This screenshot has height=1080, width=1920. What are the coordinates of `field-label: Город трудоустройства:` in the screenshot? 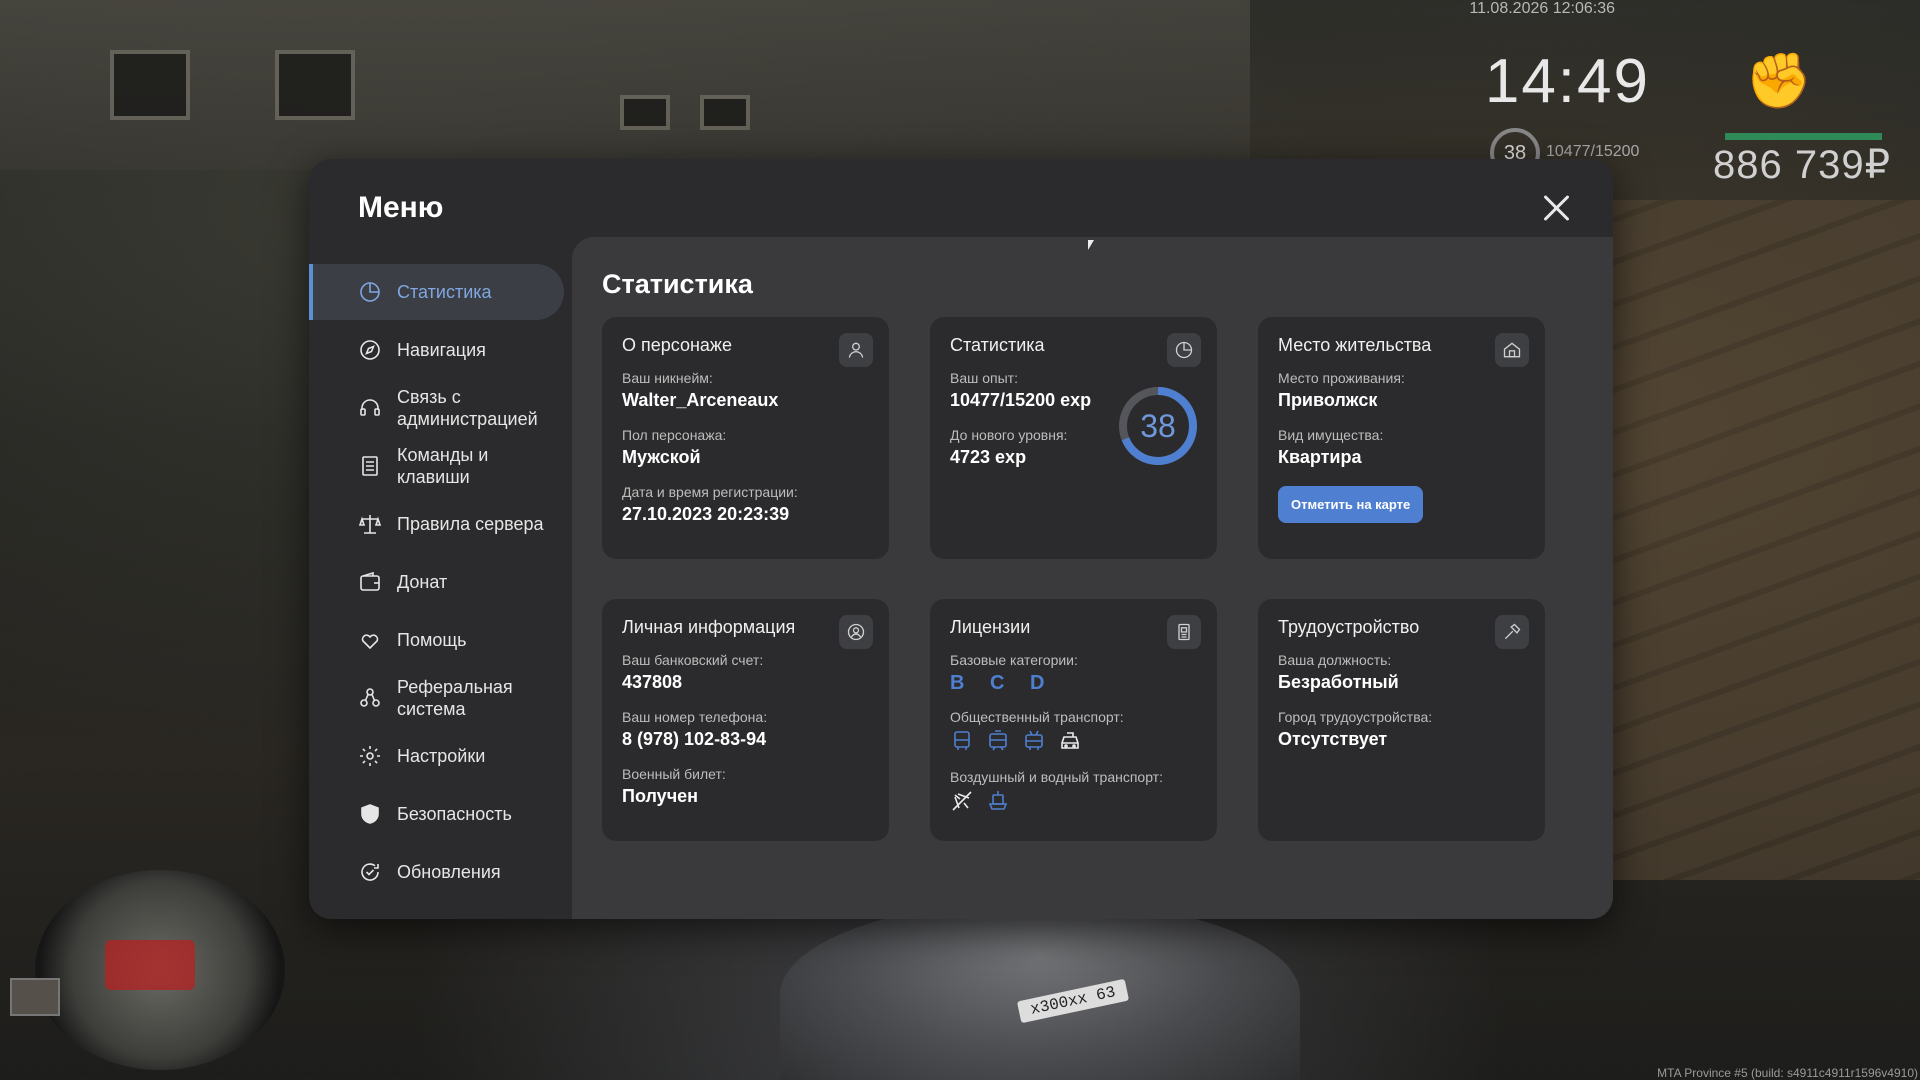 It's located at (1355, 717).